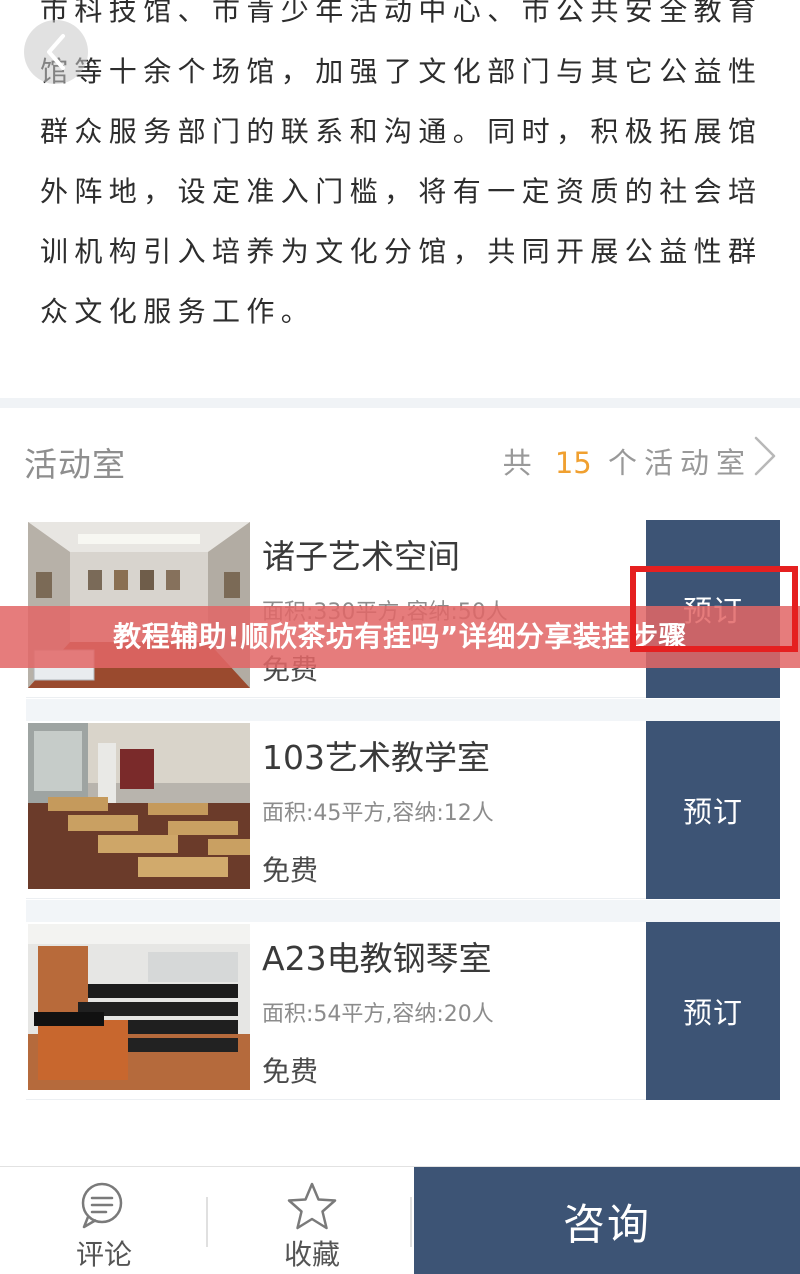 This screenshot has height=1274, width=800. I want to click on bottom-action-bar: 评论 收藏 咨询, so click(400, 1220).